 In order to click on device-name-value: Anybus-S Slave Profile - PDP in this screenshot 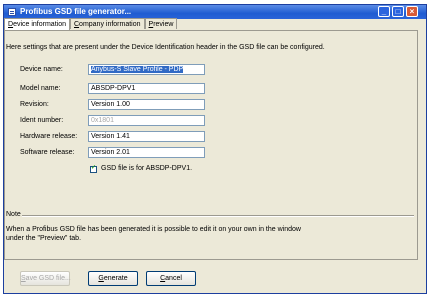, I will do `click(137, 69)`.